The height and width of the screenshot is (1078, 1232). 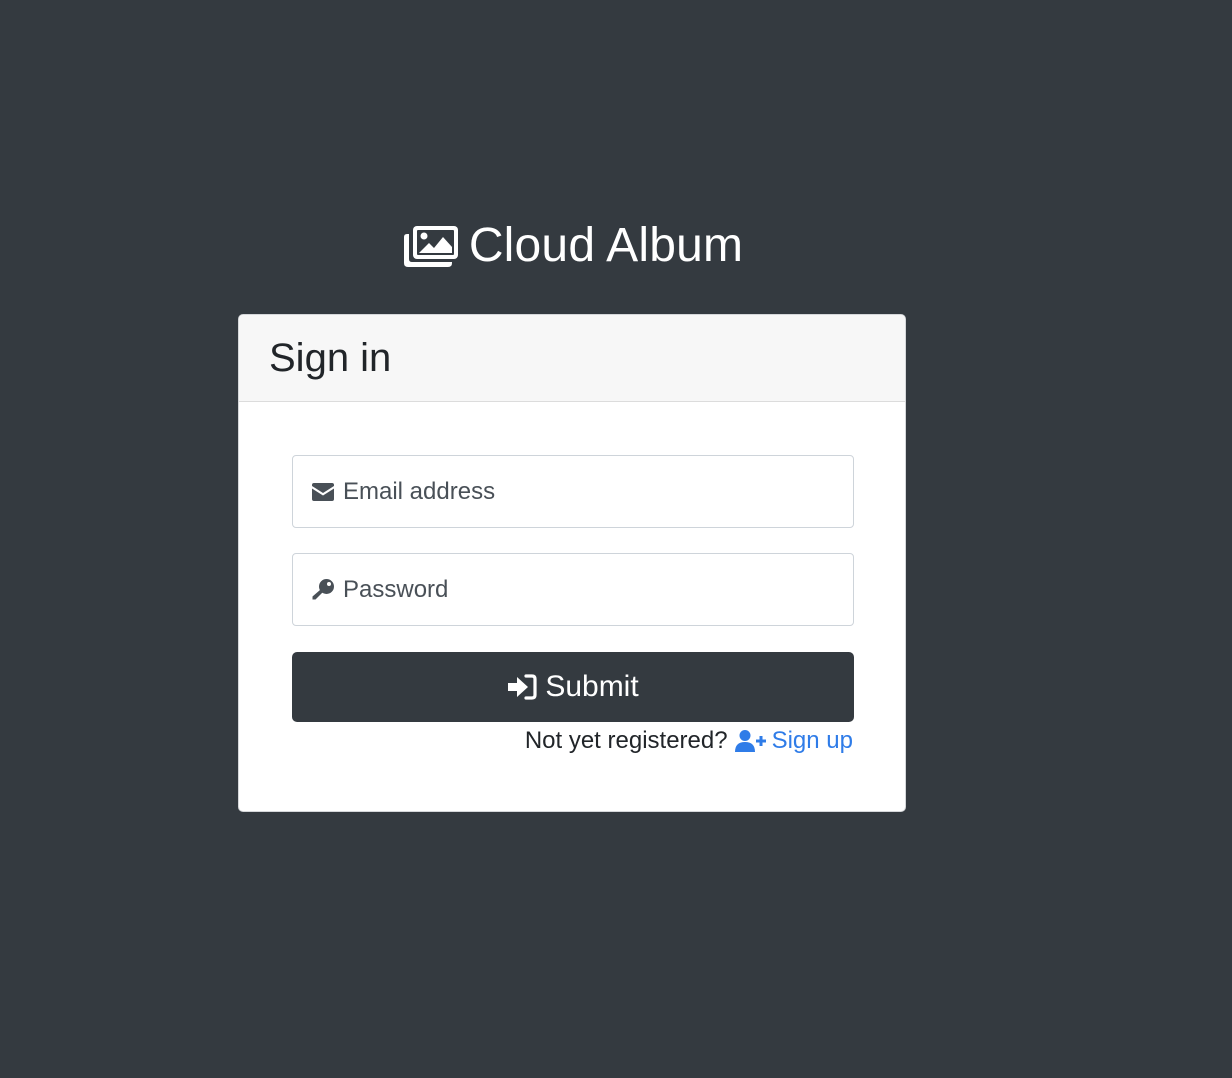 I want to click on app-brand: Cloud Album, so click(x=573, y=245).